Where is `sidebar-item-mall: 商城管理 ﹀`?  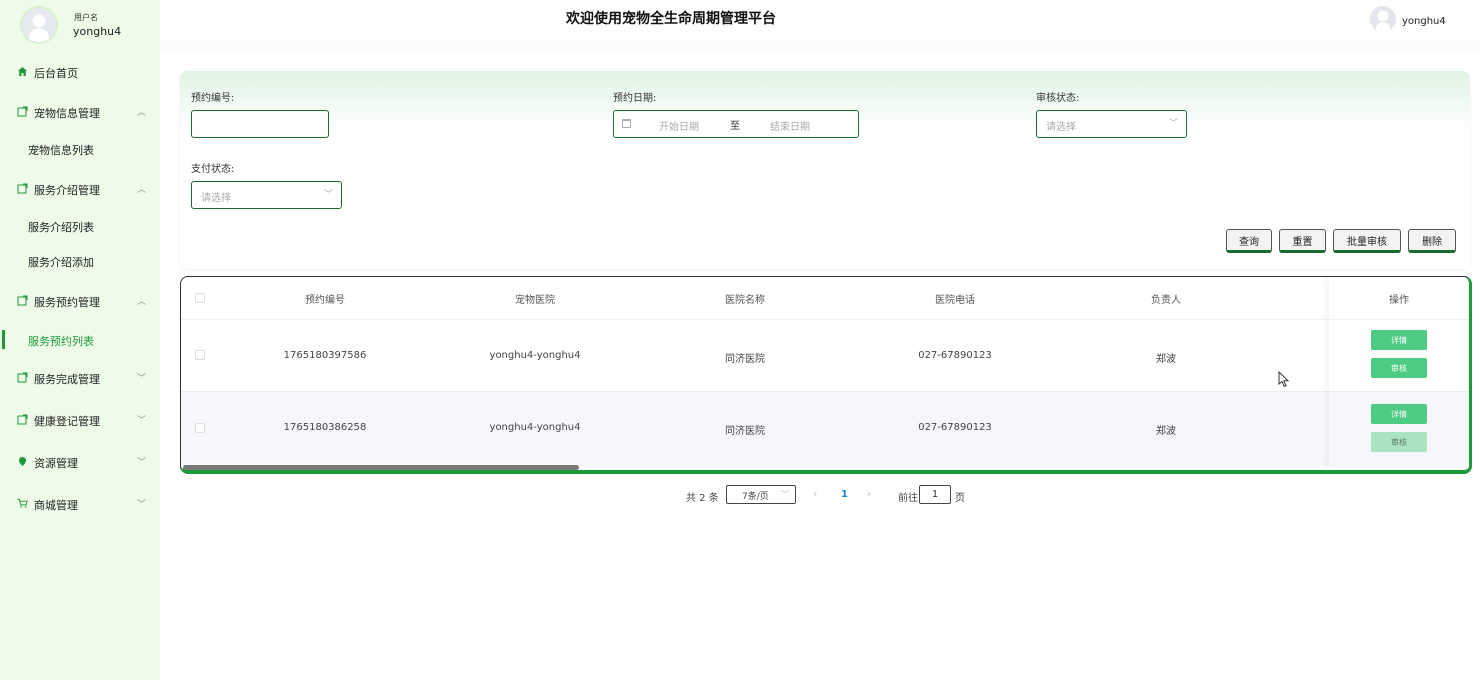 sidebar-item-mall: 商城管理 ﹀ is located at coordinates (80, 504).